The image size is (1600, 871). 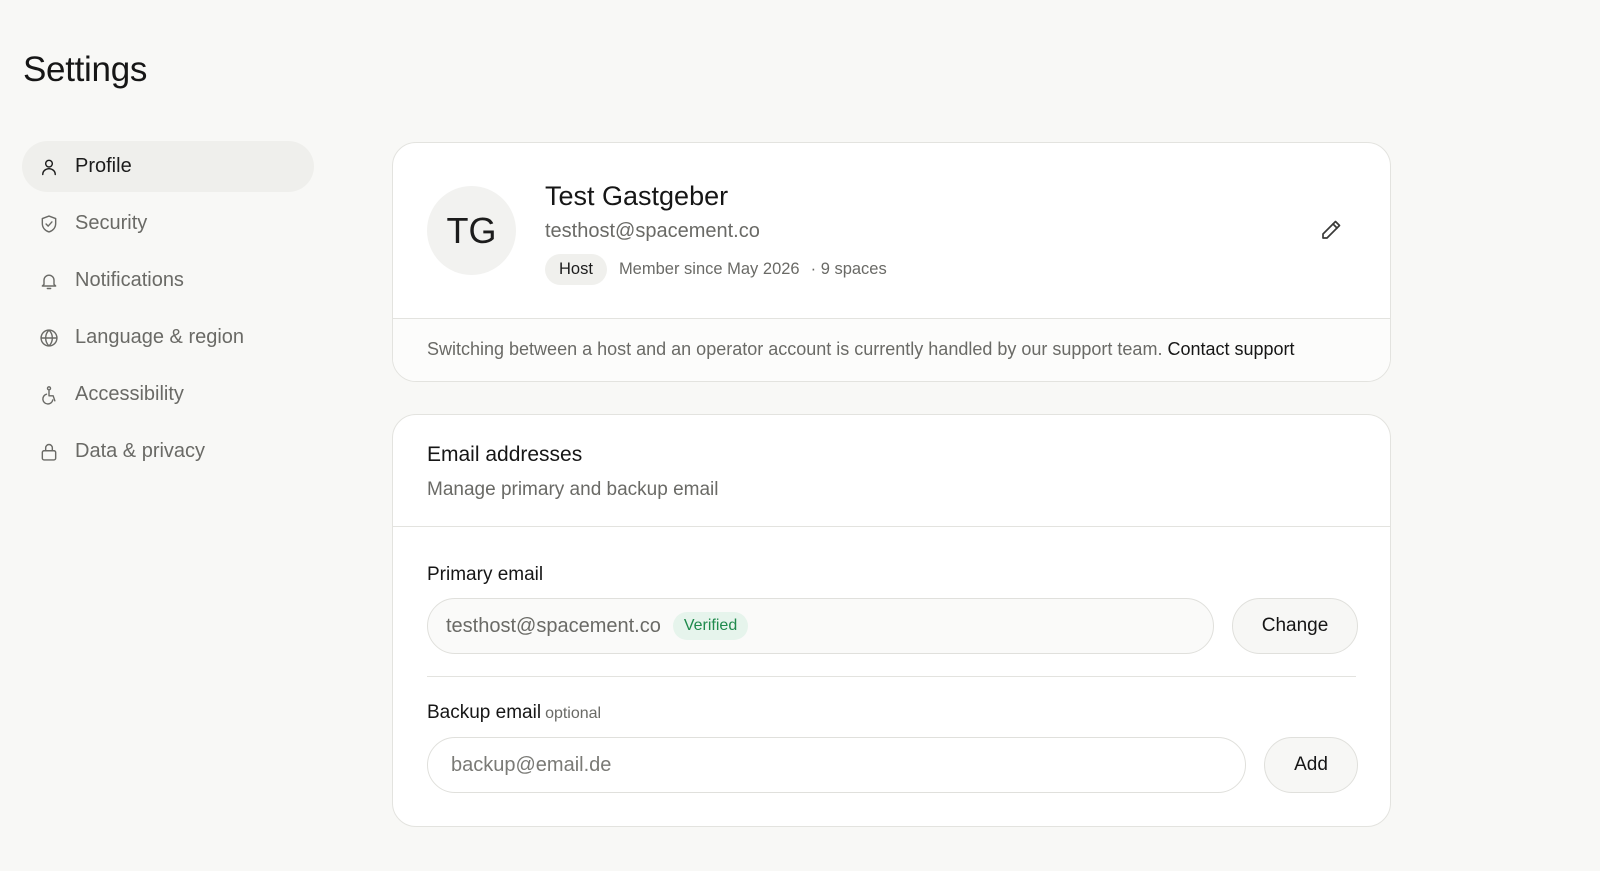 What do you see at coordinates (49, 281) in the screenshot?
I see `bell-icon` at bounding box center [49, 281].